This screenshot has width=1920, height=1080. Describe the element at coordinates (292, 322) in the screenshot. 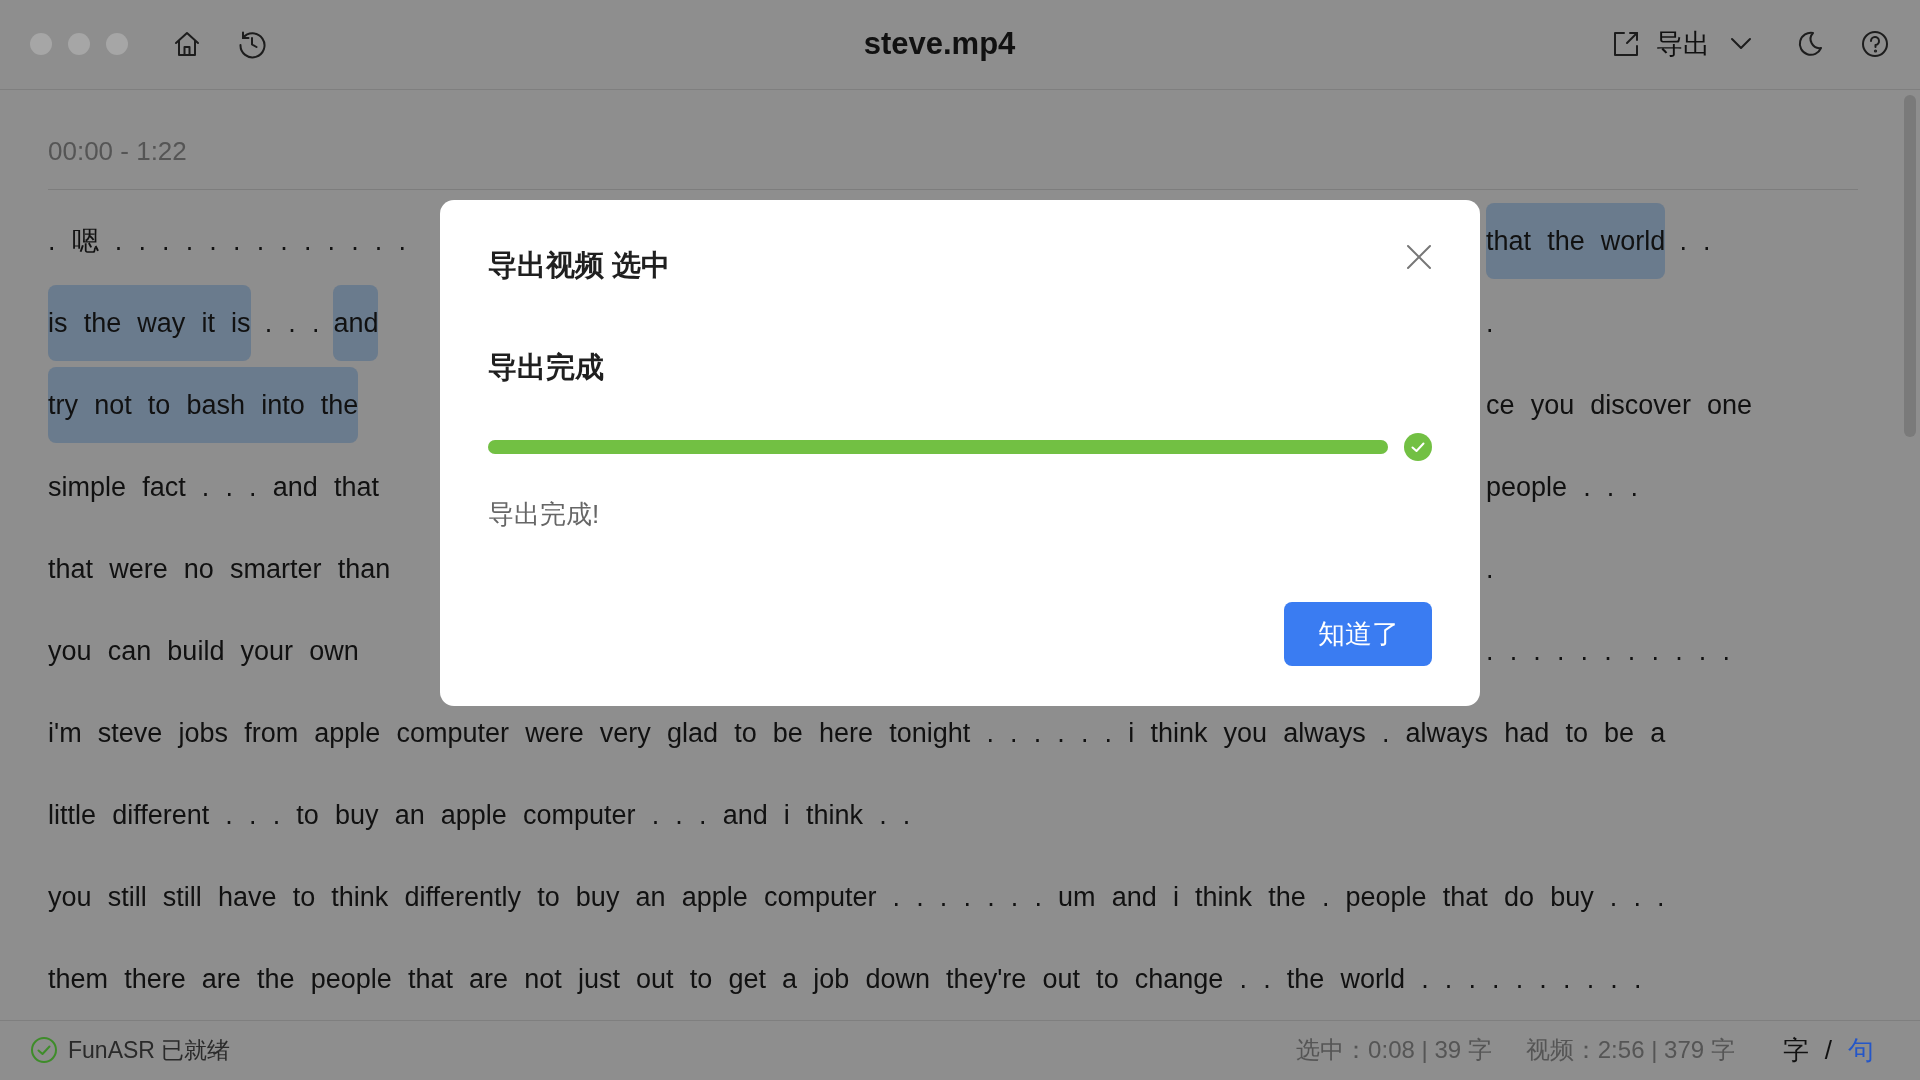

I see `transcript-text: . . .` at that location.